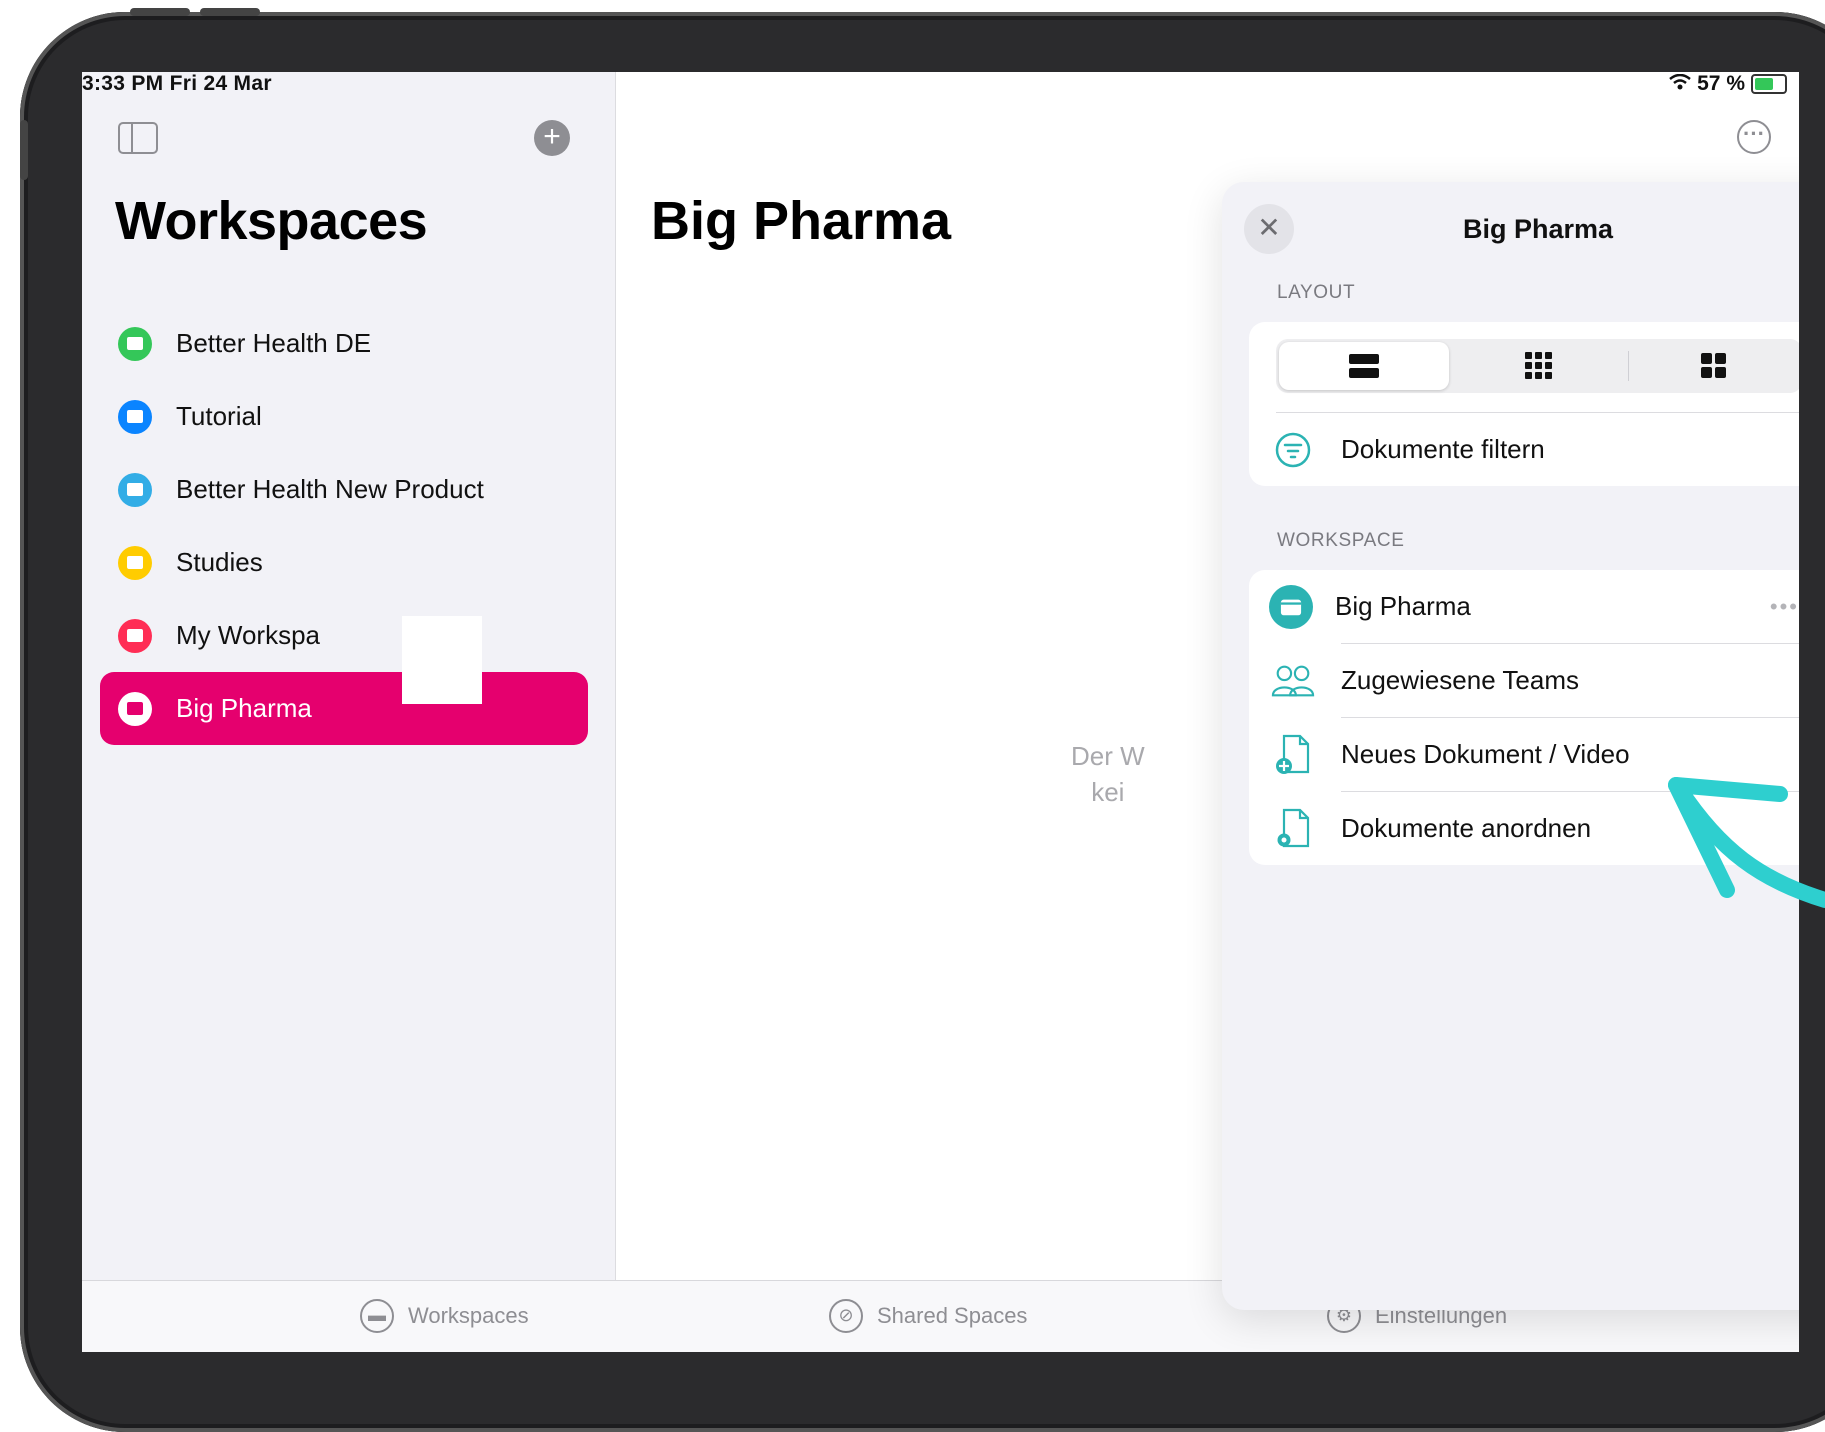  I want to click on annotation-arrow, so click(1746, 842).